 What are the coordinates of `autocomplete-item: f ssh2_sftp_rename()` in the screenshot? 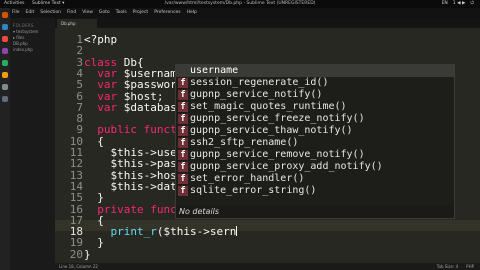 It's located at (315, 143).